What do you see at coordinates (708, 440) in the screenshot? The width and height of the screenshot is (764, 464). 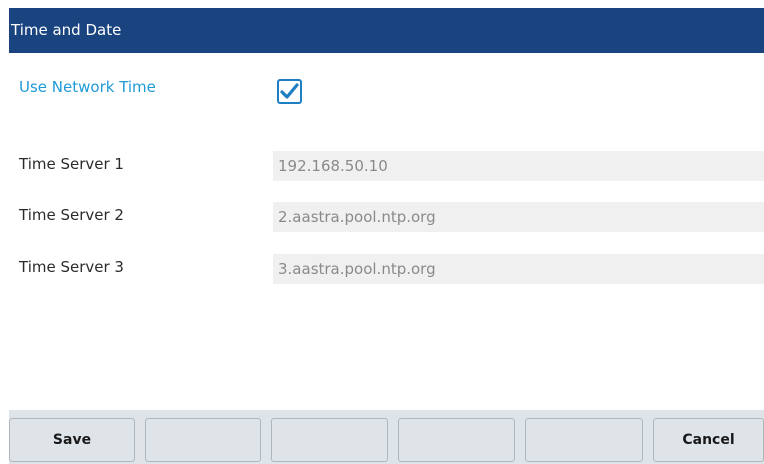 I see `cancel-button: Cancel` at bounding box center [708, 440].